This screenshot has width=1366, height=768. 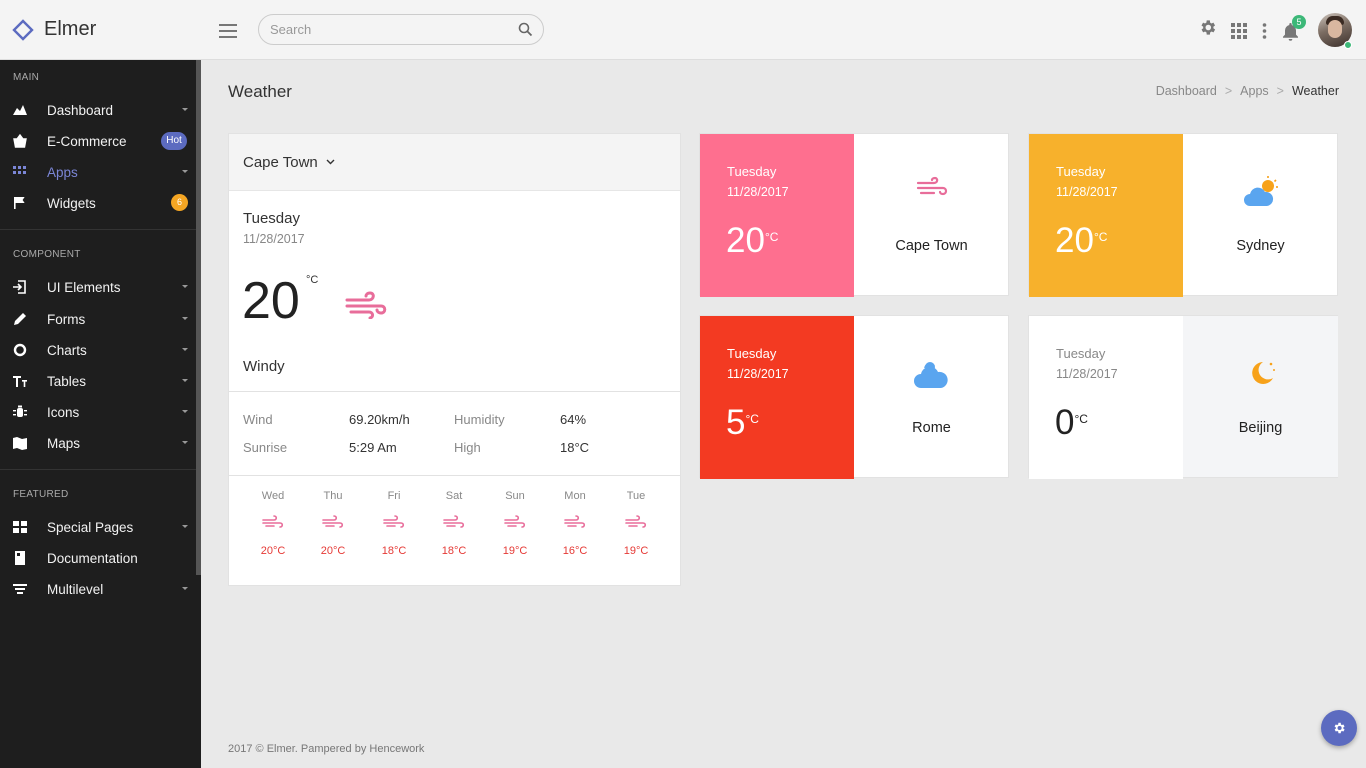 I want to click on pages-icon, so click(x=20, y=527).